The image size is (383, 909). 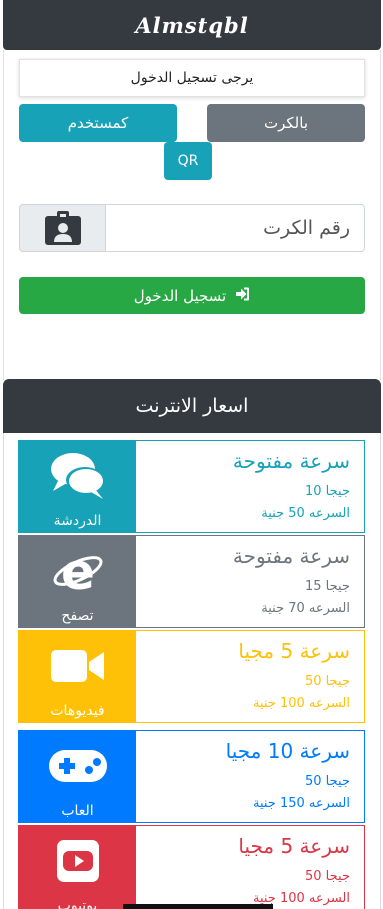 I want to click on speed-text: سرعة 10 مجيا, so click(x=287, y=751).